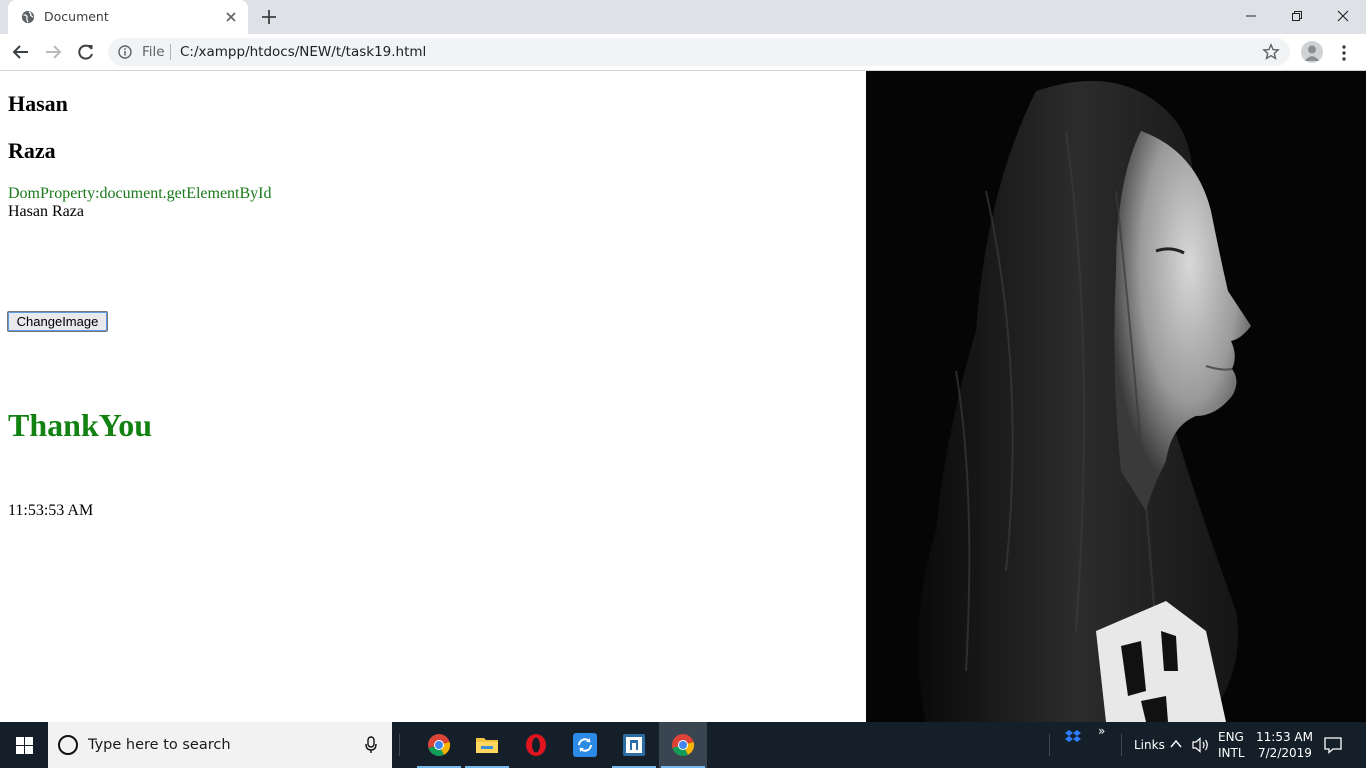  What do you see at coordinates (399, 745) in the screenshot?
I see `taskbar-divider` at bounding box center [399, 745].